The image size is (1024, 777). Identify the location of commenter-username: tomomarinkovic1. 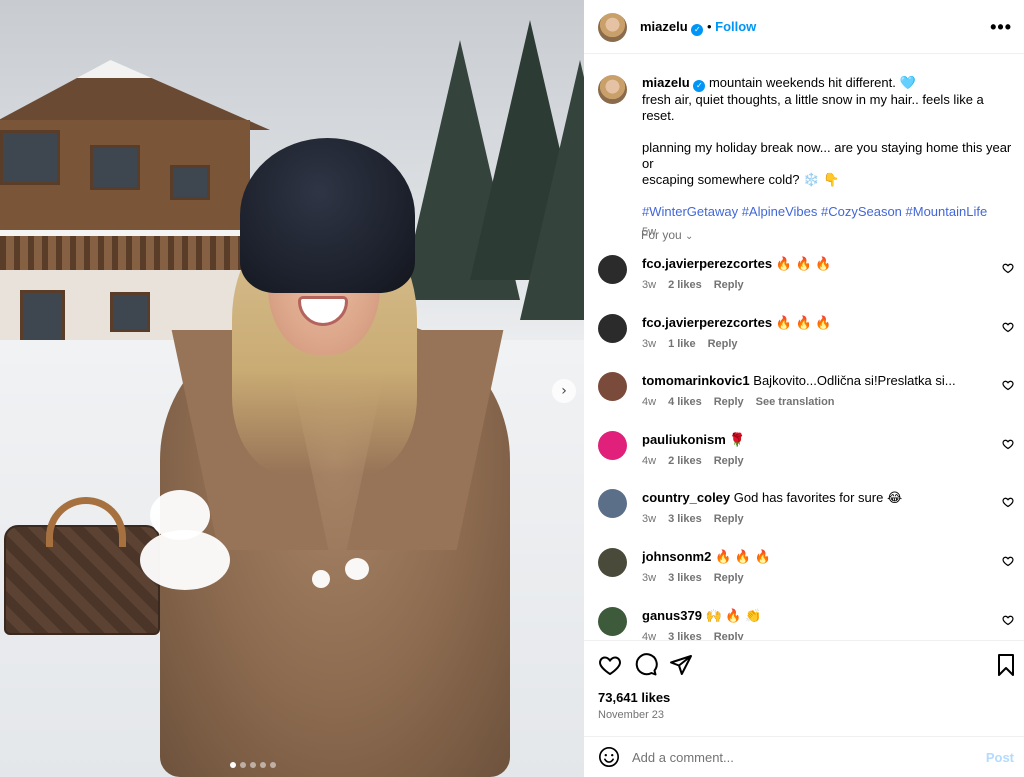
(696, 380).